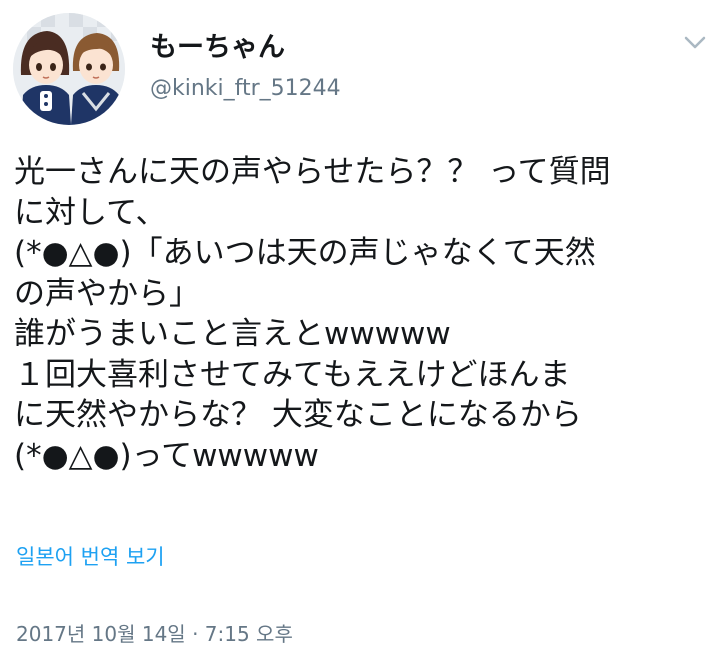  I want to click on tweet-text-line: 光一さんに天の声やらせたら？？ って質問, so click(312, 172).